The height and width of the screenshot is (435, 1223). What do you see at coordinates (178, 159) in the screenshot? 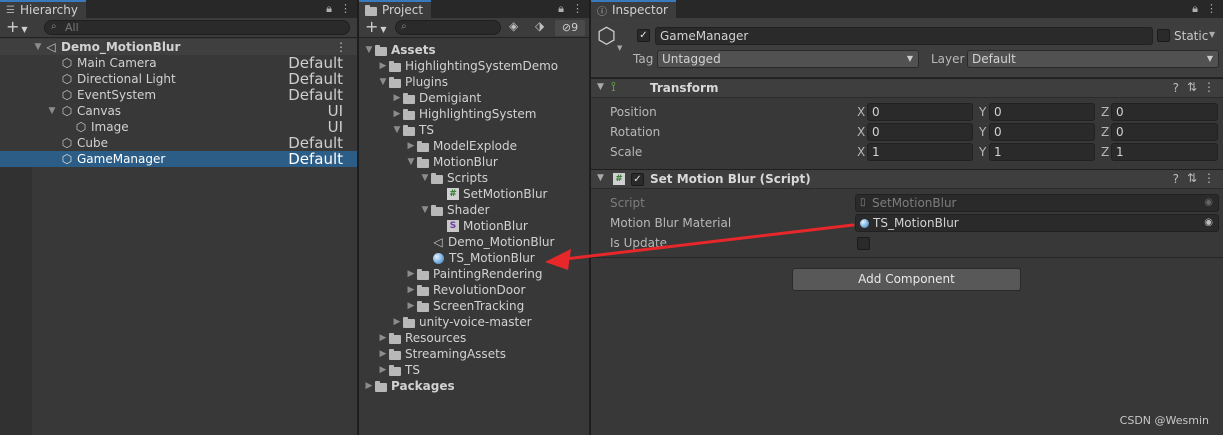
I see `hierarchy-row-selected: ⬡ GameManager Default` at bounding box center [178, 159].